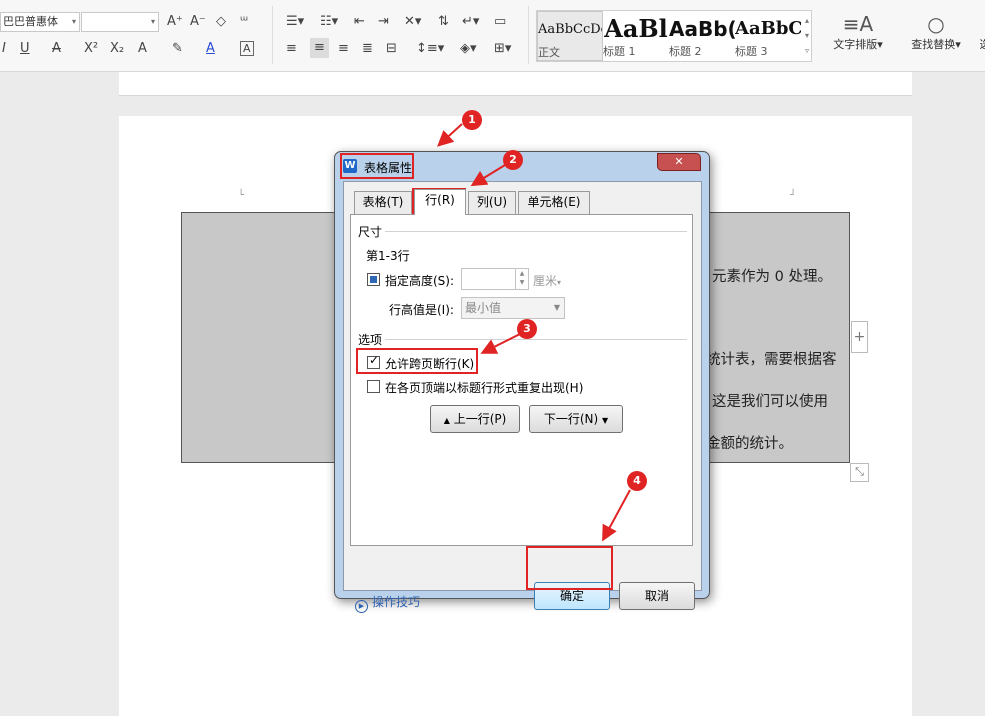 This screenshot has height=716, width=985. I want to click on callout-badge-2: 2, so click(513, 160).